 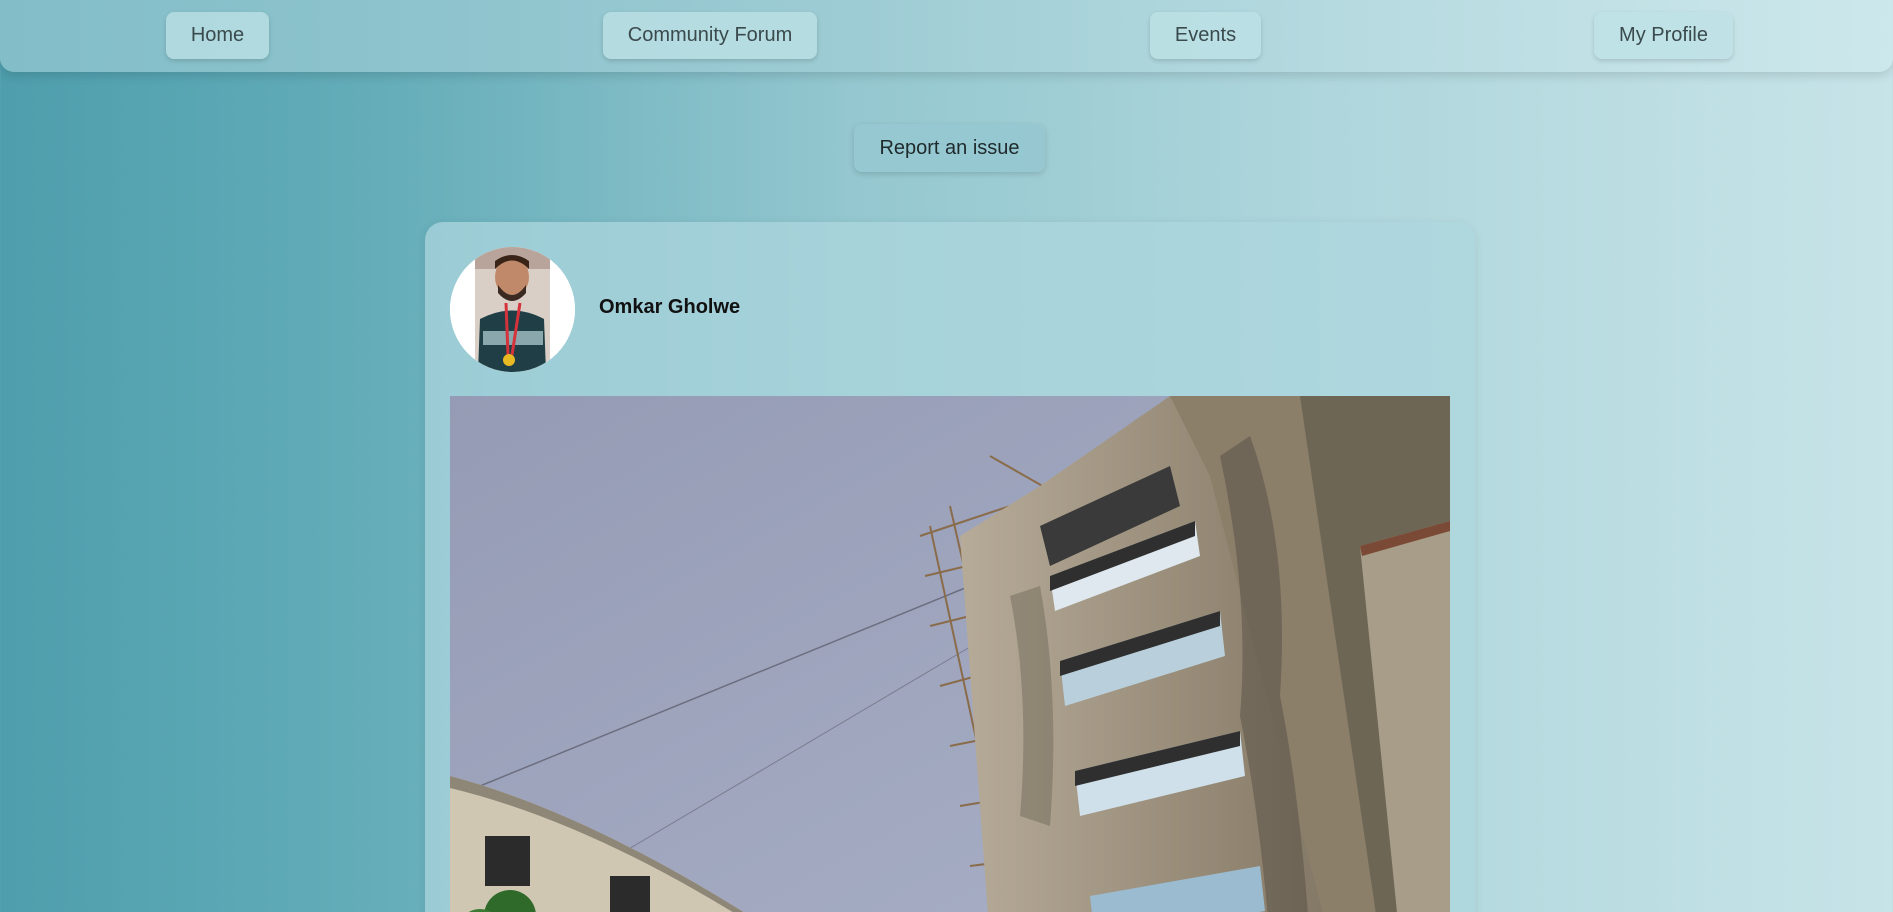 I want to click on avatar-photo-icon, so click(x=512, y=309).